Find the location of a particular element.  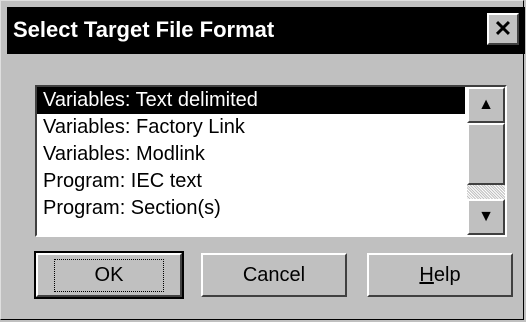

list-item: Variables: Factory Link is located at coordinates (251, 127).